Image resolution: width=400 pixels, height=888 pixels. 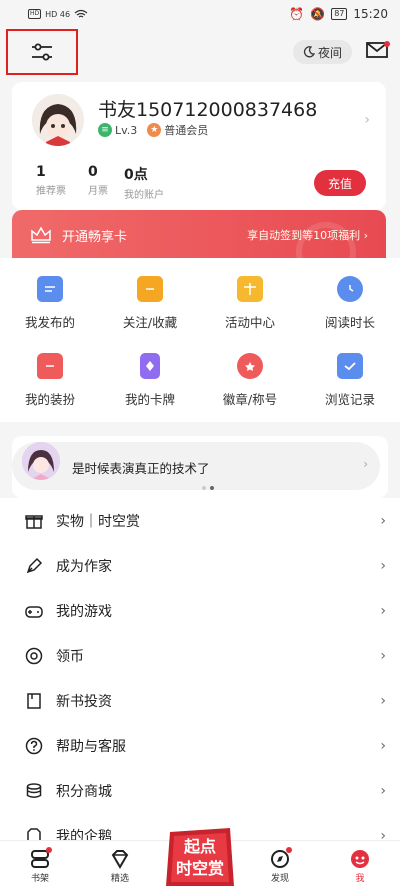 I want to click on recommend-avatar, so click(x=41, y=461).